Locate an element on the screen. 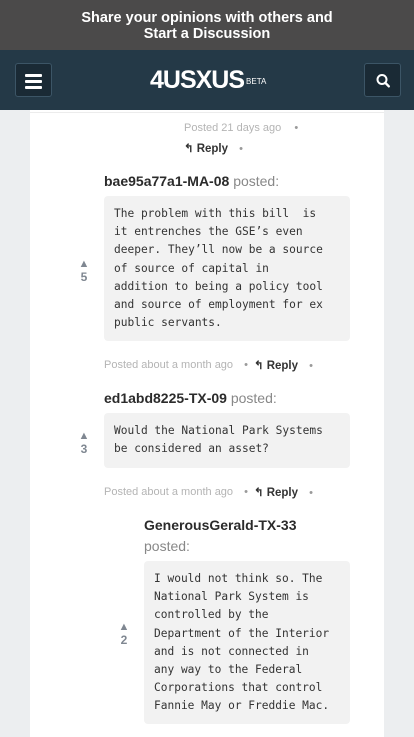 The height and width of the screenshot is (737, 414). comment-author: ed1abd8225-TX-09 posted: is located at coordinates (190, 398).